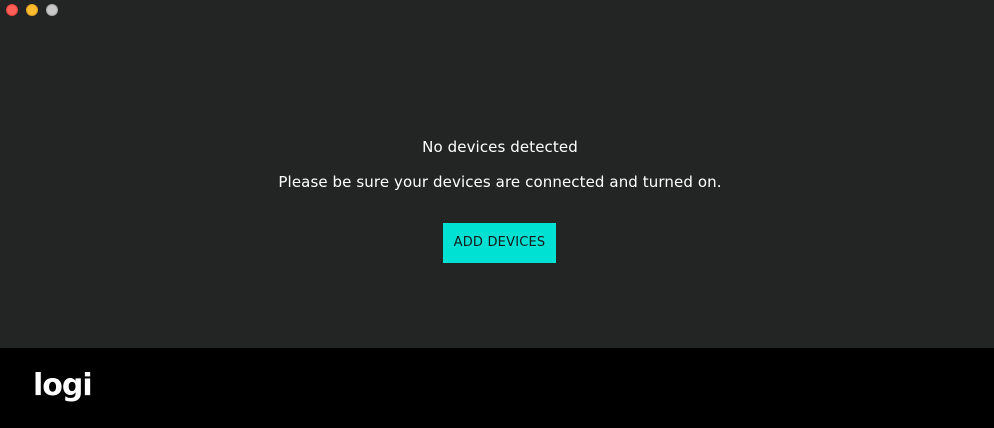  Describe the element at coordinates (12, 10) in the screenshot. I see `close-window-button` at that location.